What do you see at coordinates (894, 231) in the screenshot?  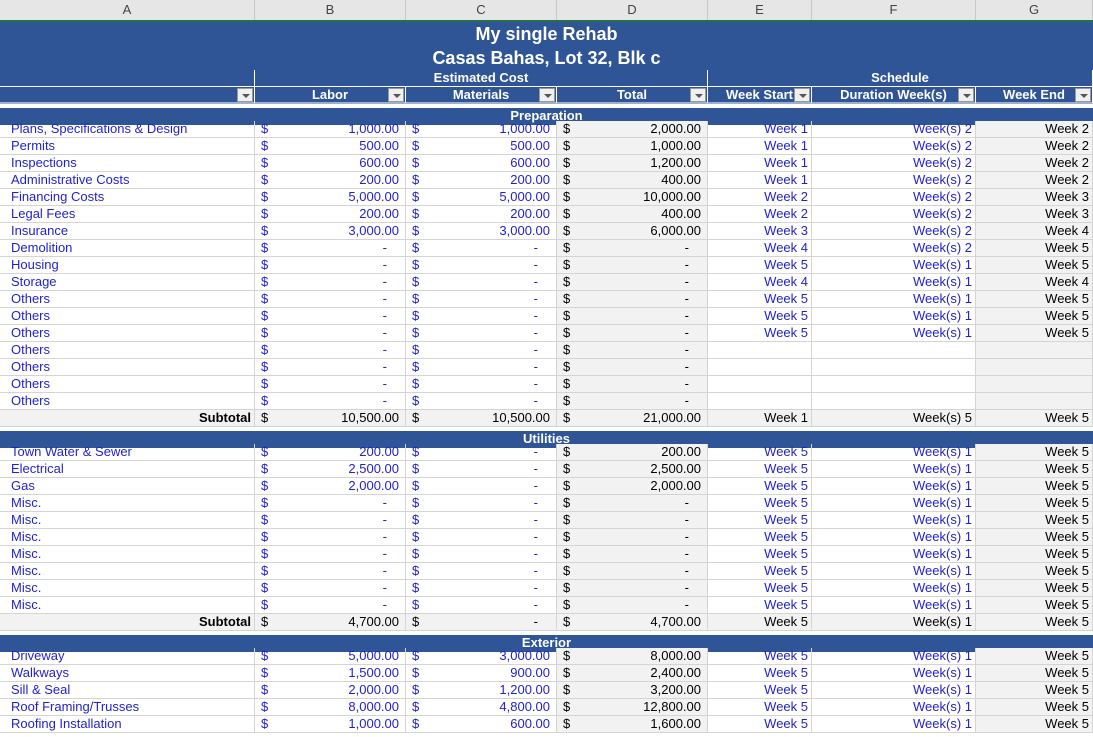 I see `duration-cell: Week(s) 2` at bounding box center [894, 231].